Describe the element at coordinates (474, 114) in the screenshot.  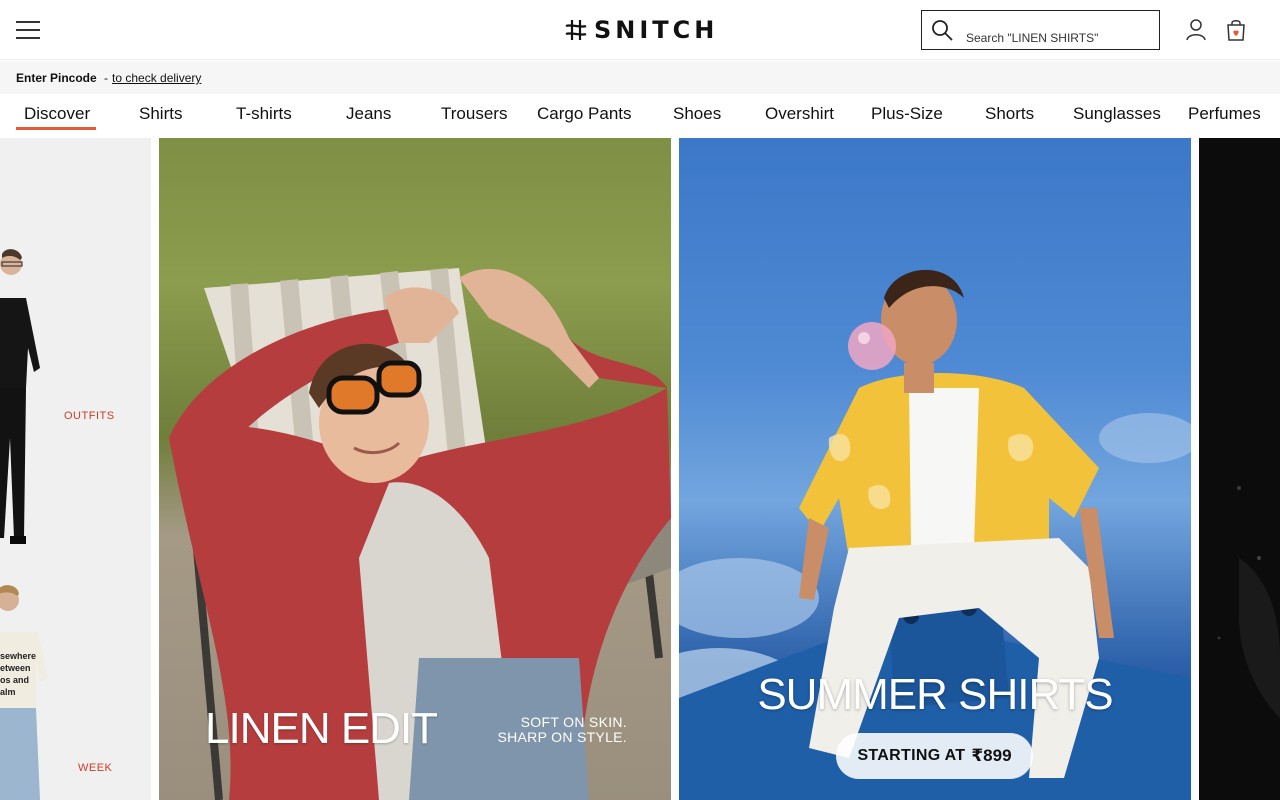
I see `category-trousers: Trousers` at that location.